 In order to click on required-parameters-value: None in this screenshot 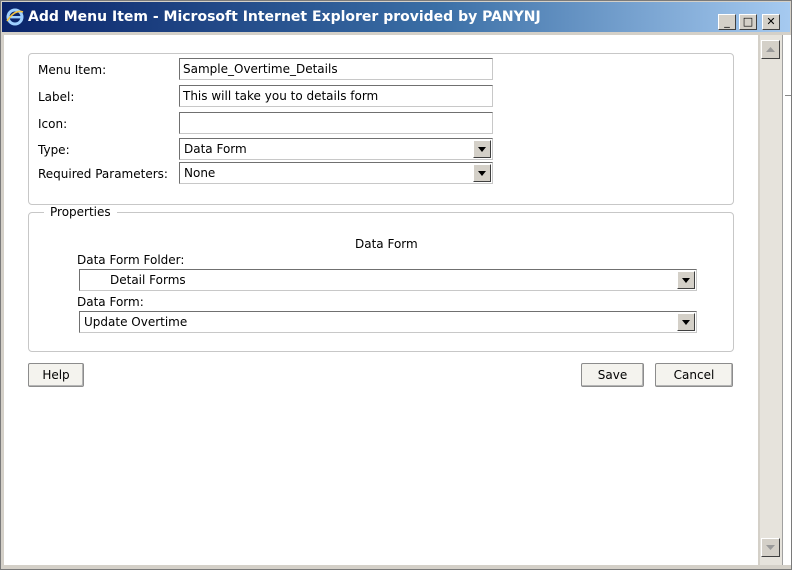, I will do `click(200, 173)`.